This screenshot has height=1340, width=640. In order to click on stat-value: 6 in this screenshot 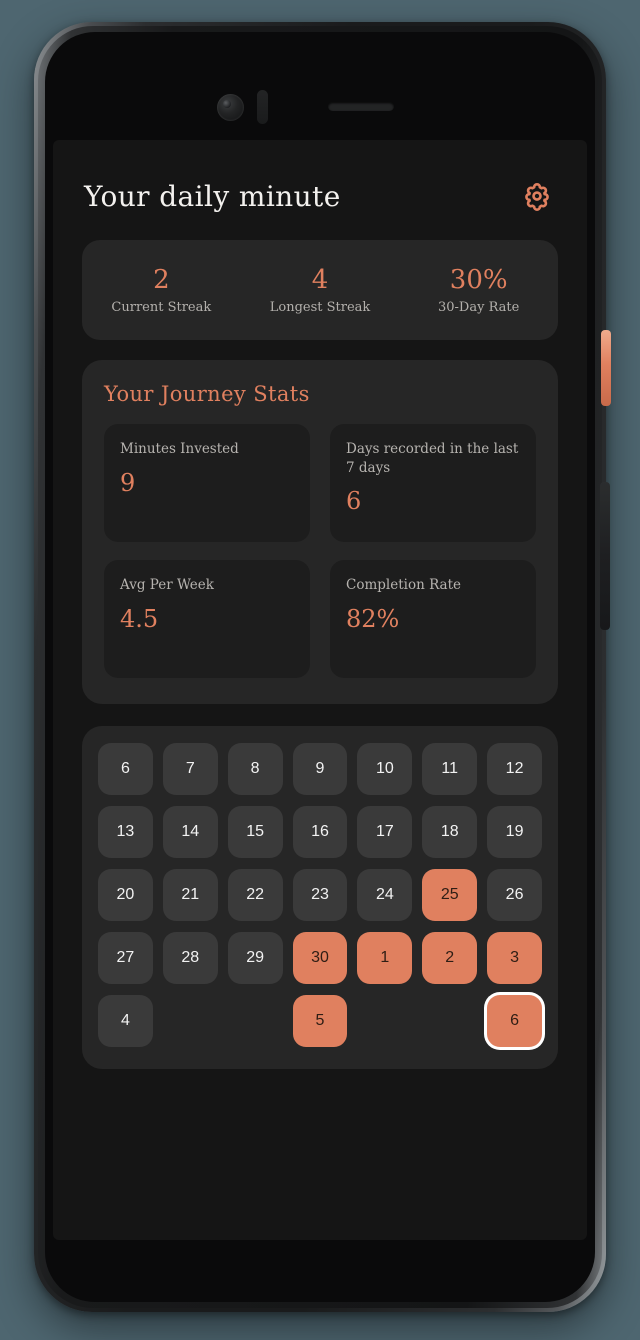, I will do `click(354, 501)`.